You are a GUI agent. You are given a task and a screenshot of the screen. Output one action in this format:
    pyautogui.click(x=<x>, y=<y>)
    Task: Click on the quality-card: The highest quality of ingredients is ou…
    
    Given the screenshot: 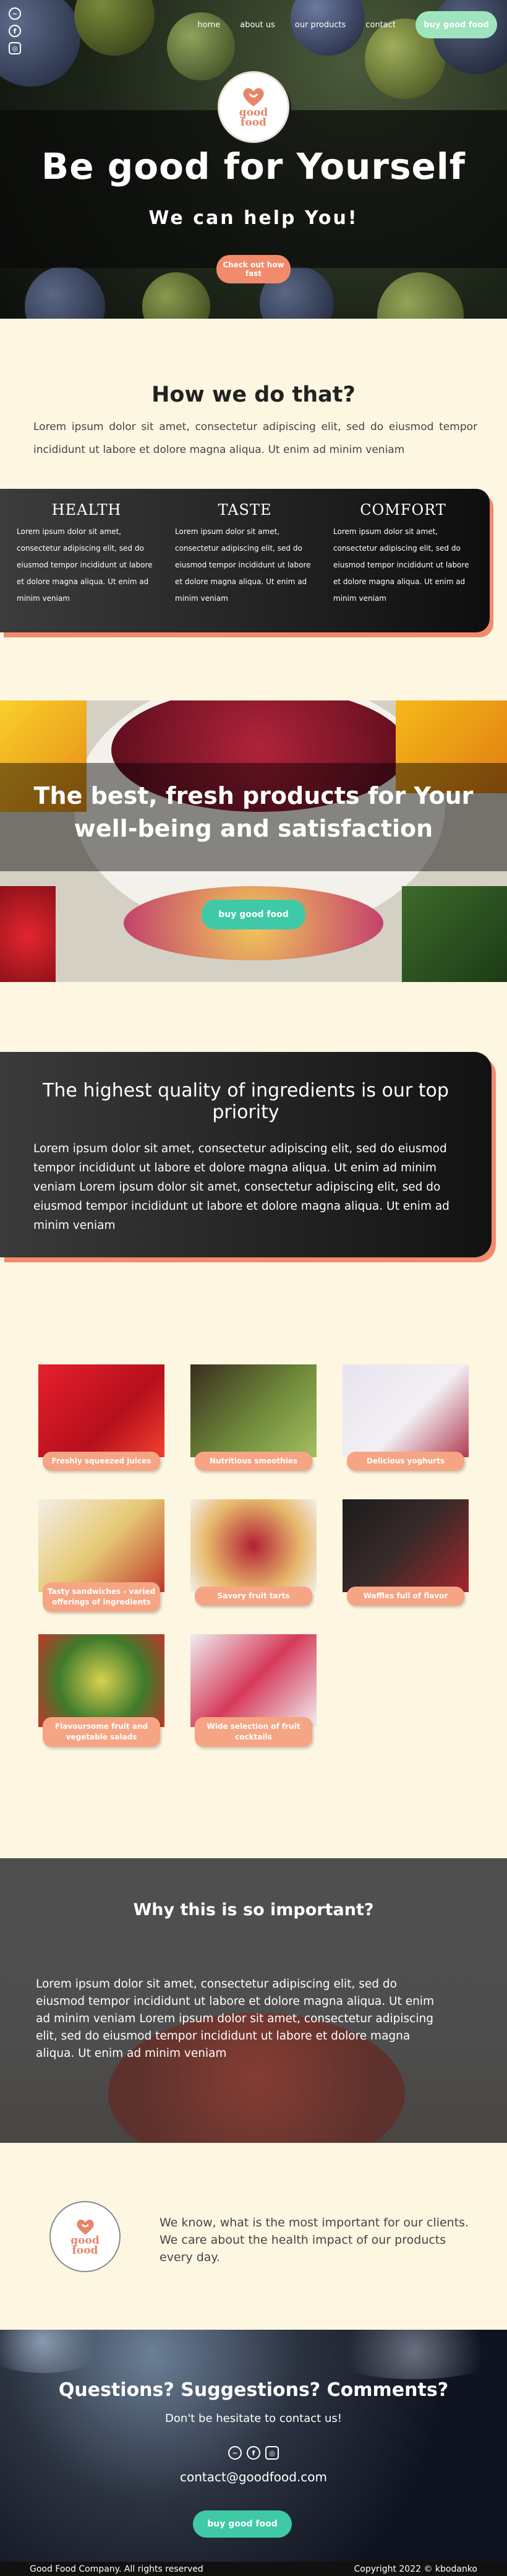 What is the action you would take?
    pyautogui.click(x=246, y=1154)
    